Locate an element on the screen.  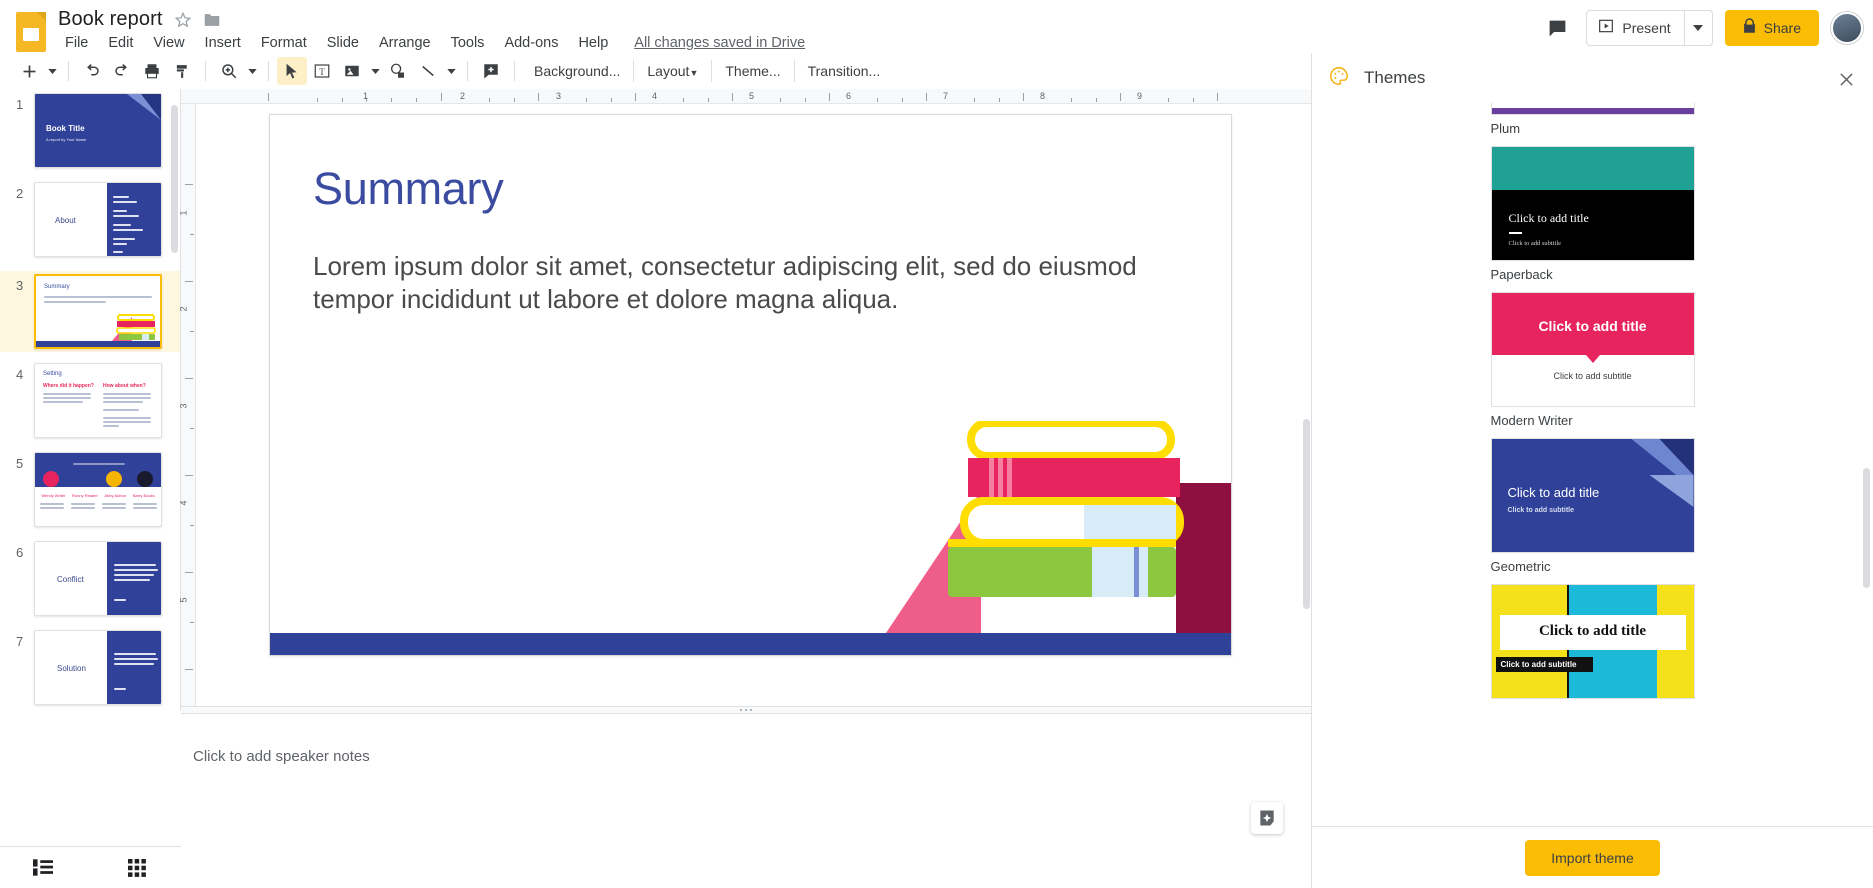
new-slide-caret-icon is located at coordinates (52, 71).